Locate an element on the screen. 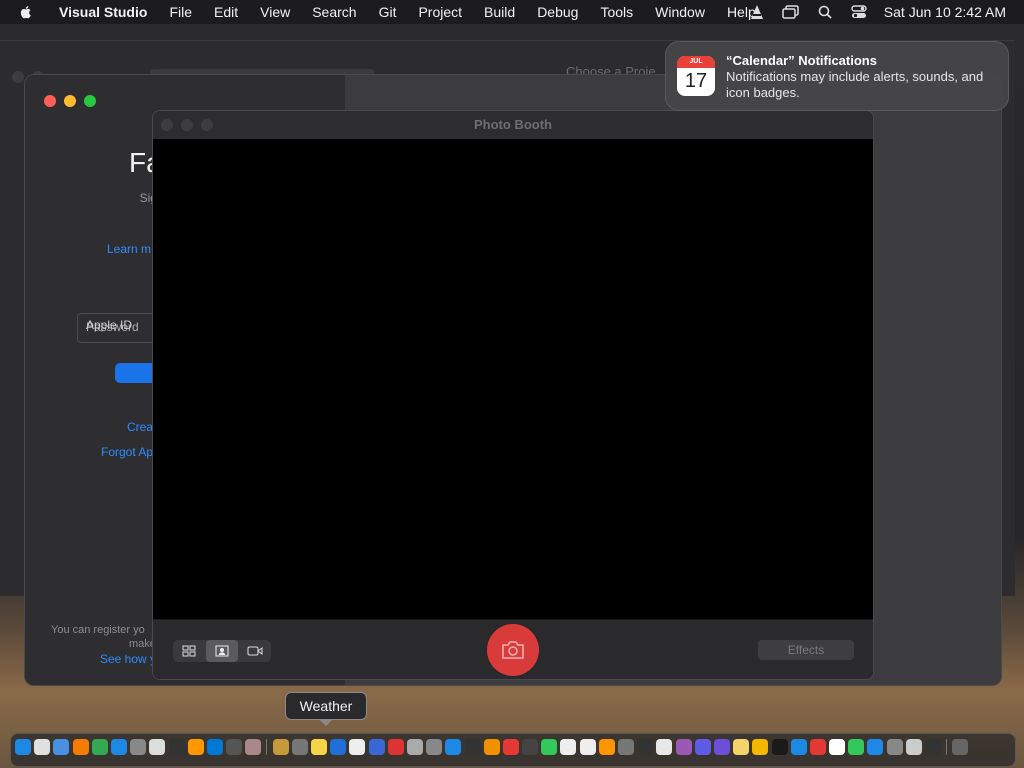  minimize-button is located at coordinates (70, 101).